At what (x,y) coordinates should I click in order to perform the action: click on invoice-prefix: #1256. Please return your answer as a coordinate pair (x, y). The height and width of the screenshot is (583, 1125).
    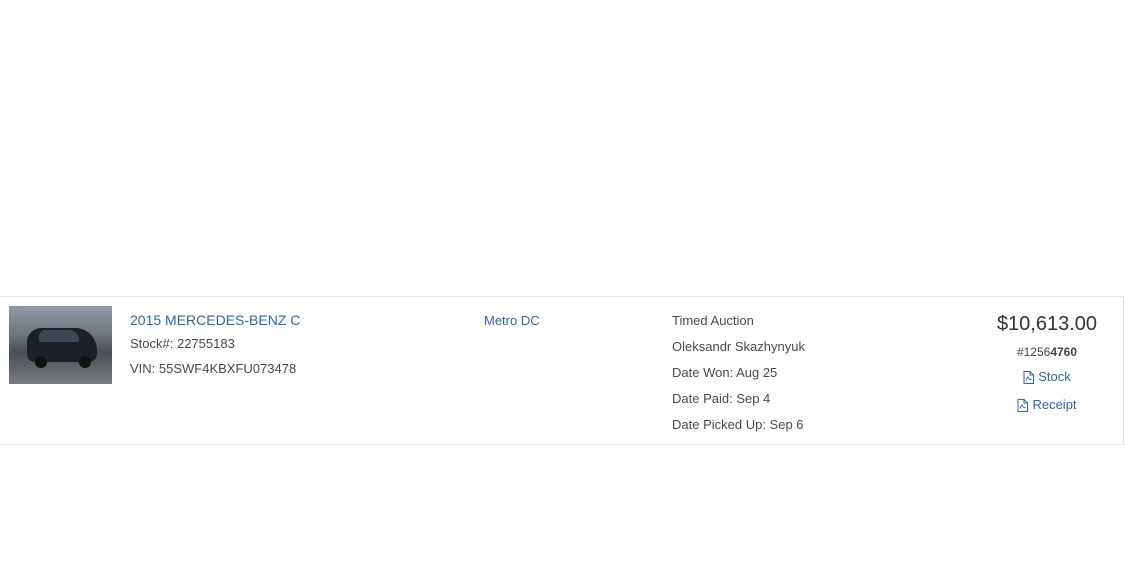
    Looking at the image, I should click on (1033, 352).